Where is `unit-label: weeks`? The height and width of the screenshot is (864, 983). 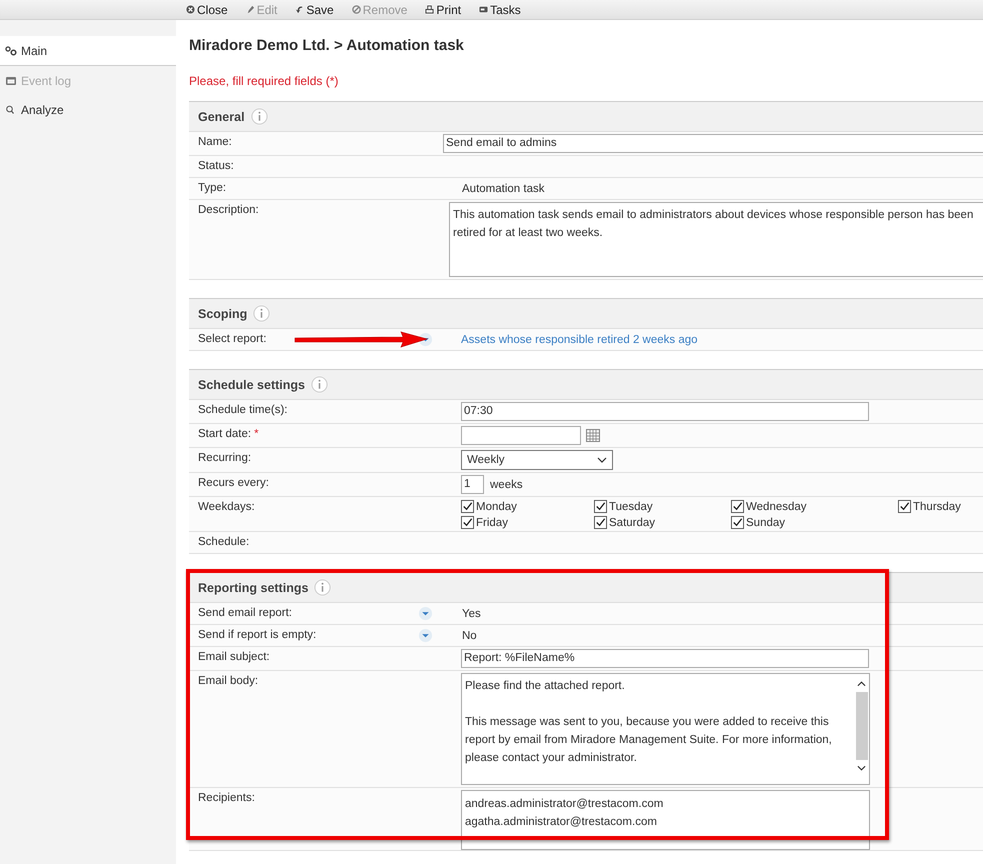 unit-label: weeks is located at coordinates (506, 484).